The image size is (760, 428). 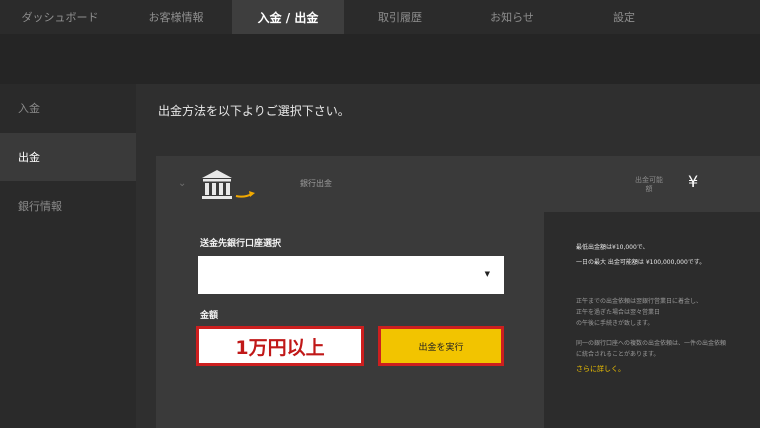 I want to click on amount-hint: 1万円以上, so click(x=280, y=347).